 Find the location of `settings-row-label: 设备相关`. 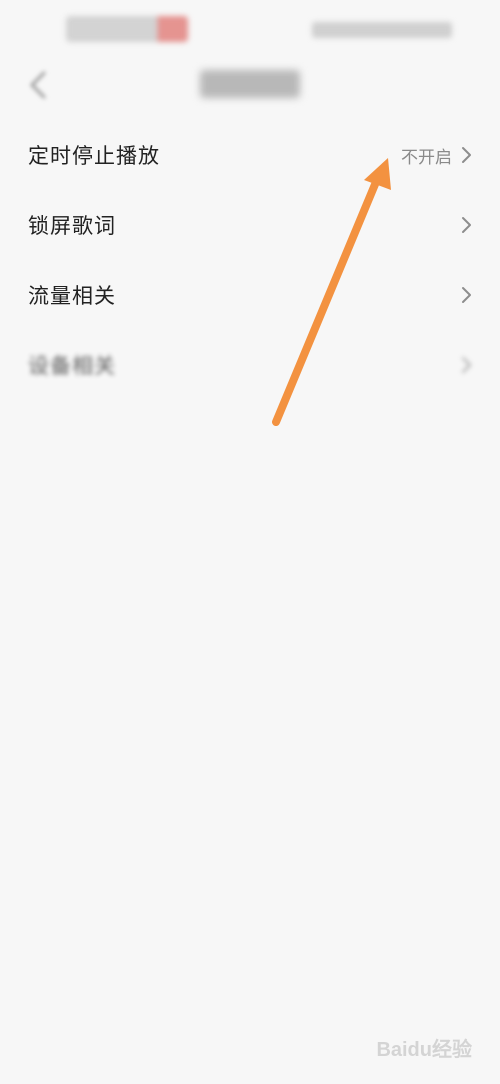

settings-row-label: 设备相关 is located at coordinates (72, 366).